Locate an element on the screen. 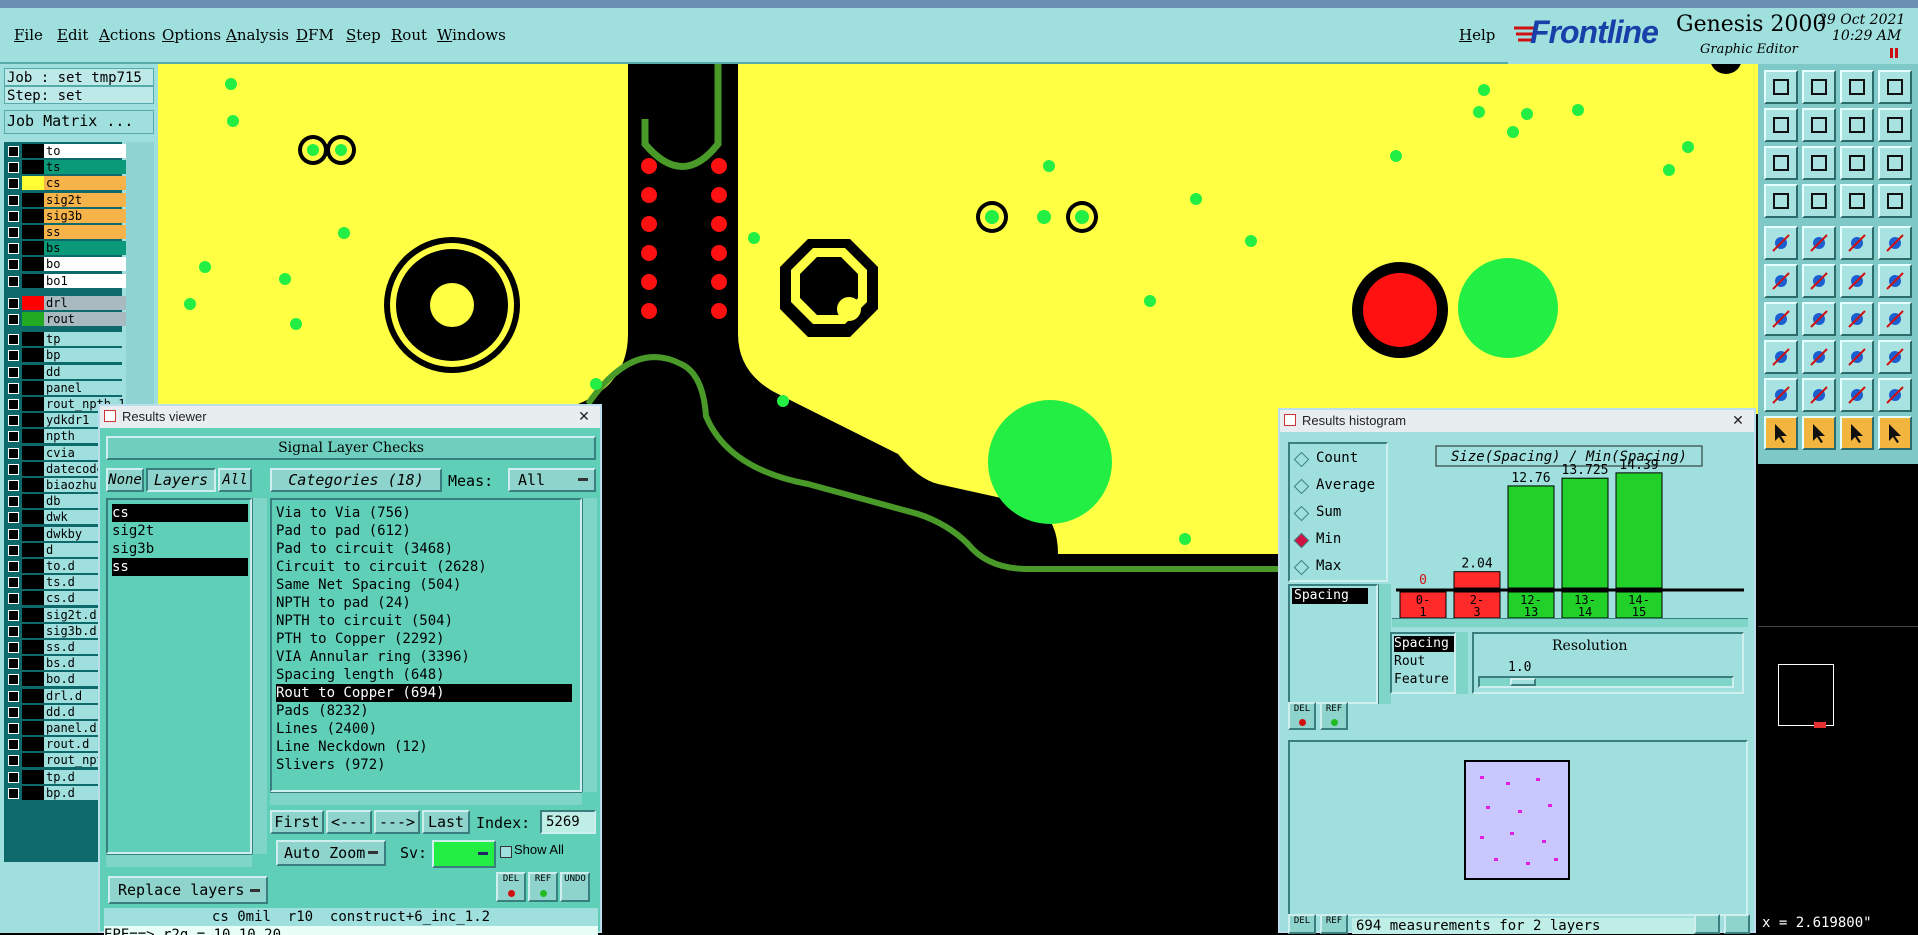 The image size is (1918, 935). layer-result-hscroll is located at coordinates (179, 860).